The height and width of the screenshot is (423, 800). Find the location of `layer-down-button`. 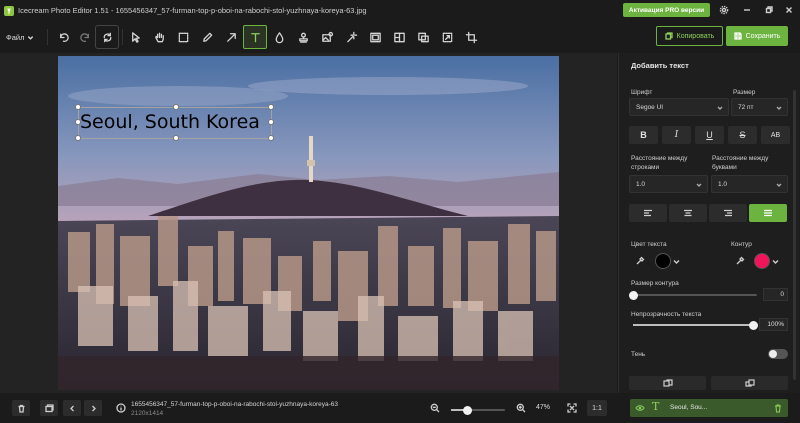

layer-down-button is located at coordinates (749, 383).